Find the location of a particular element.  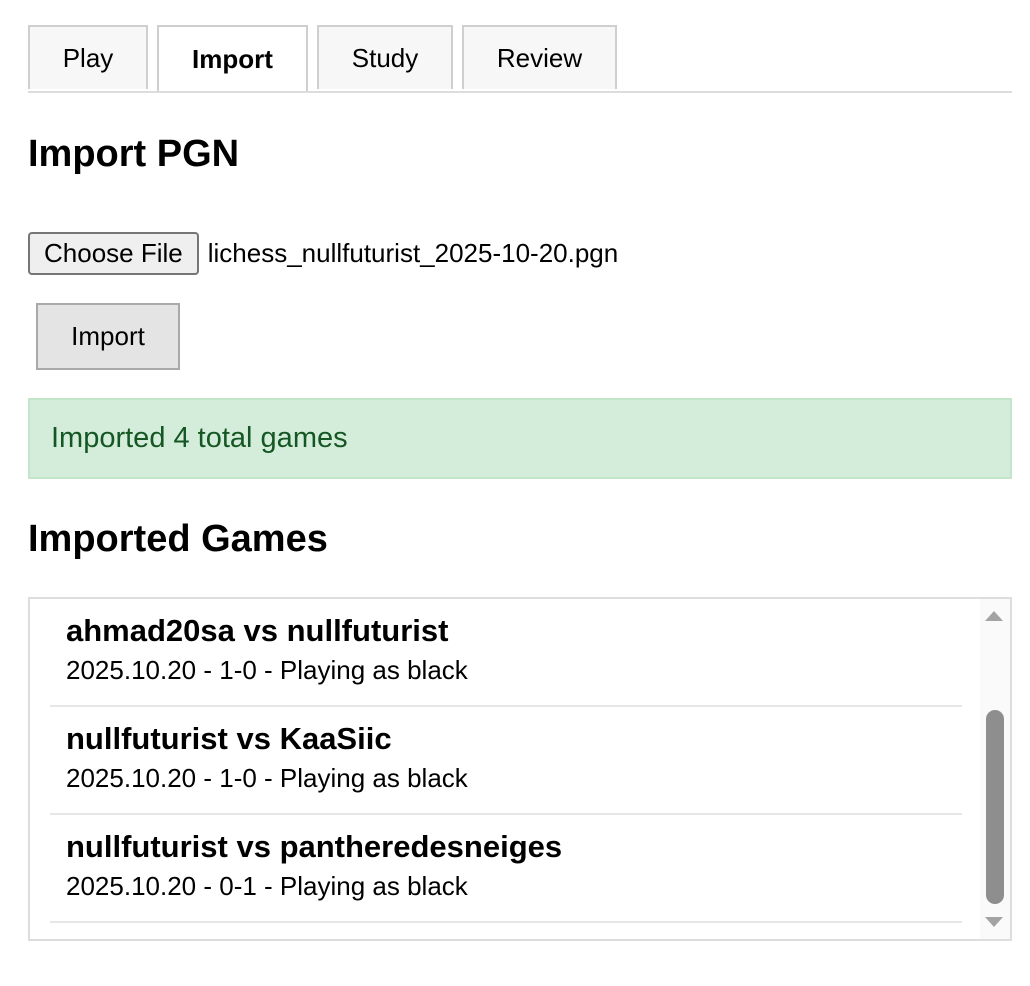

imported-games-heading: Imported Games is located at coordinates (178, 539).